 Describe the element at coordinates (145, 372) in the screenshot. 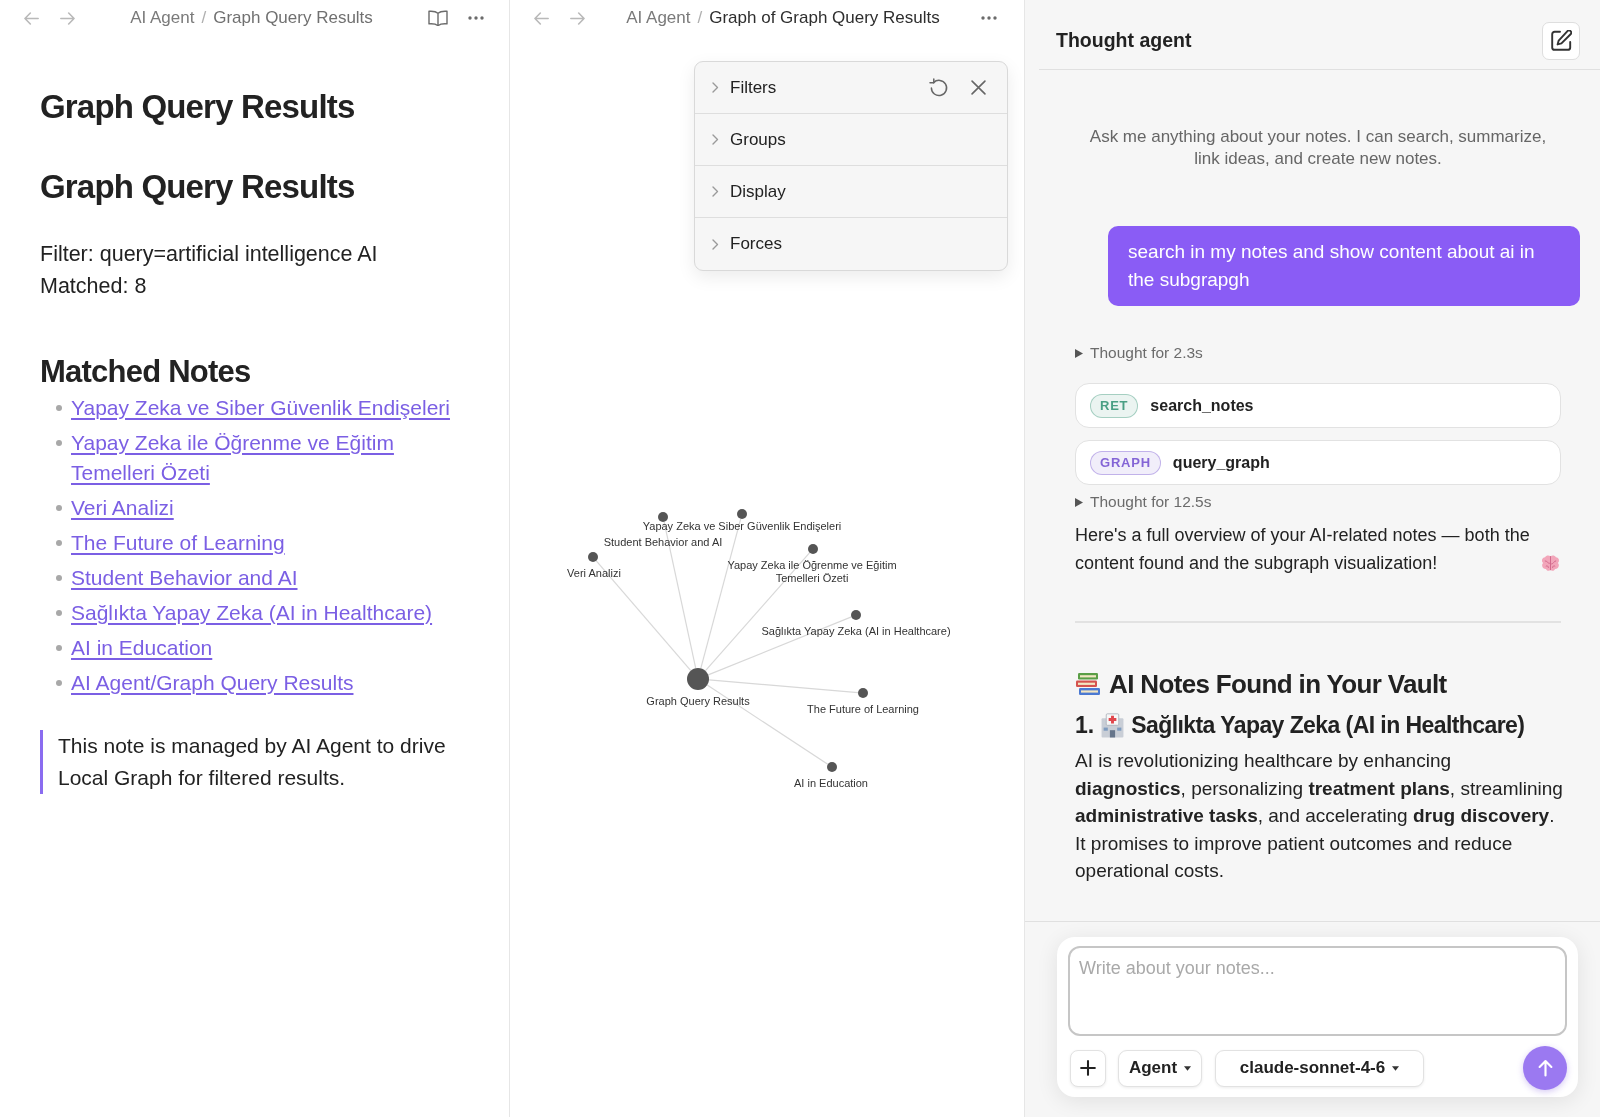

I see `section-heading: Matched Notes` at that location.